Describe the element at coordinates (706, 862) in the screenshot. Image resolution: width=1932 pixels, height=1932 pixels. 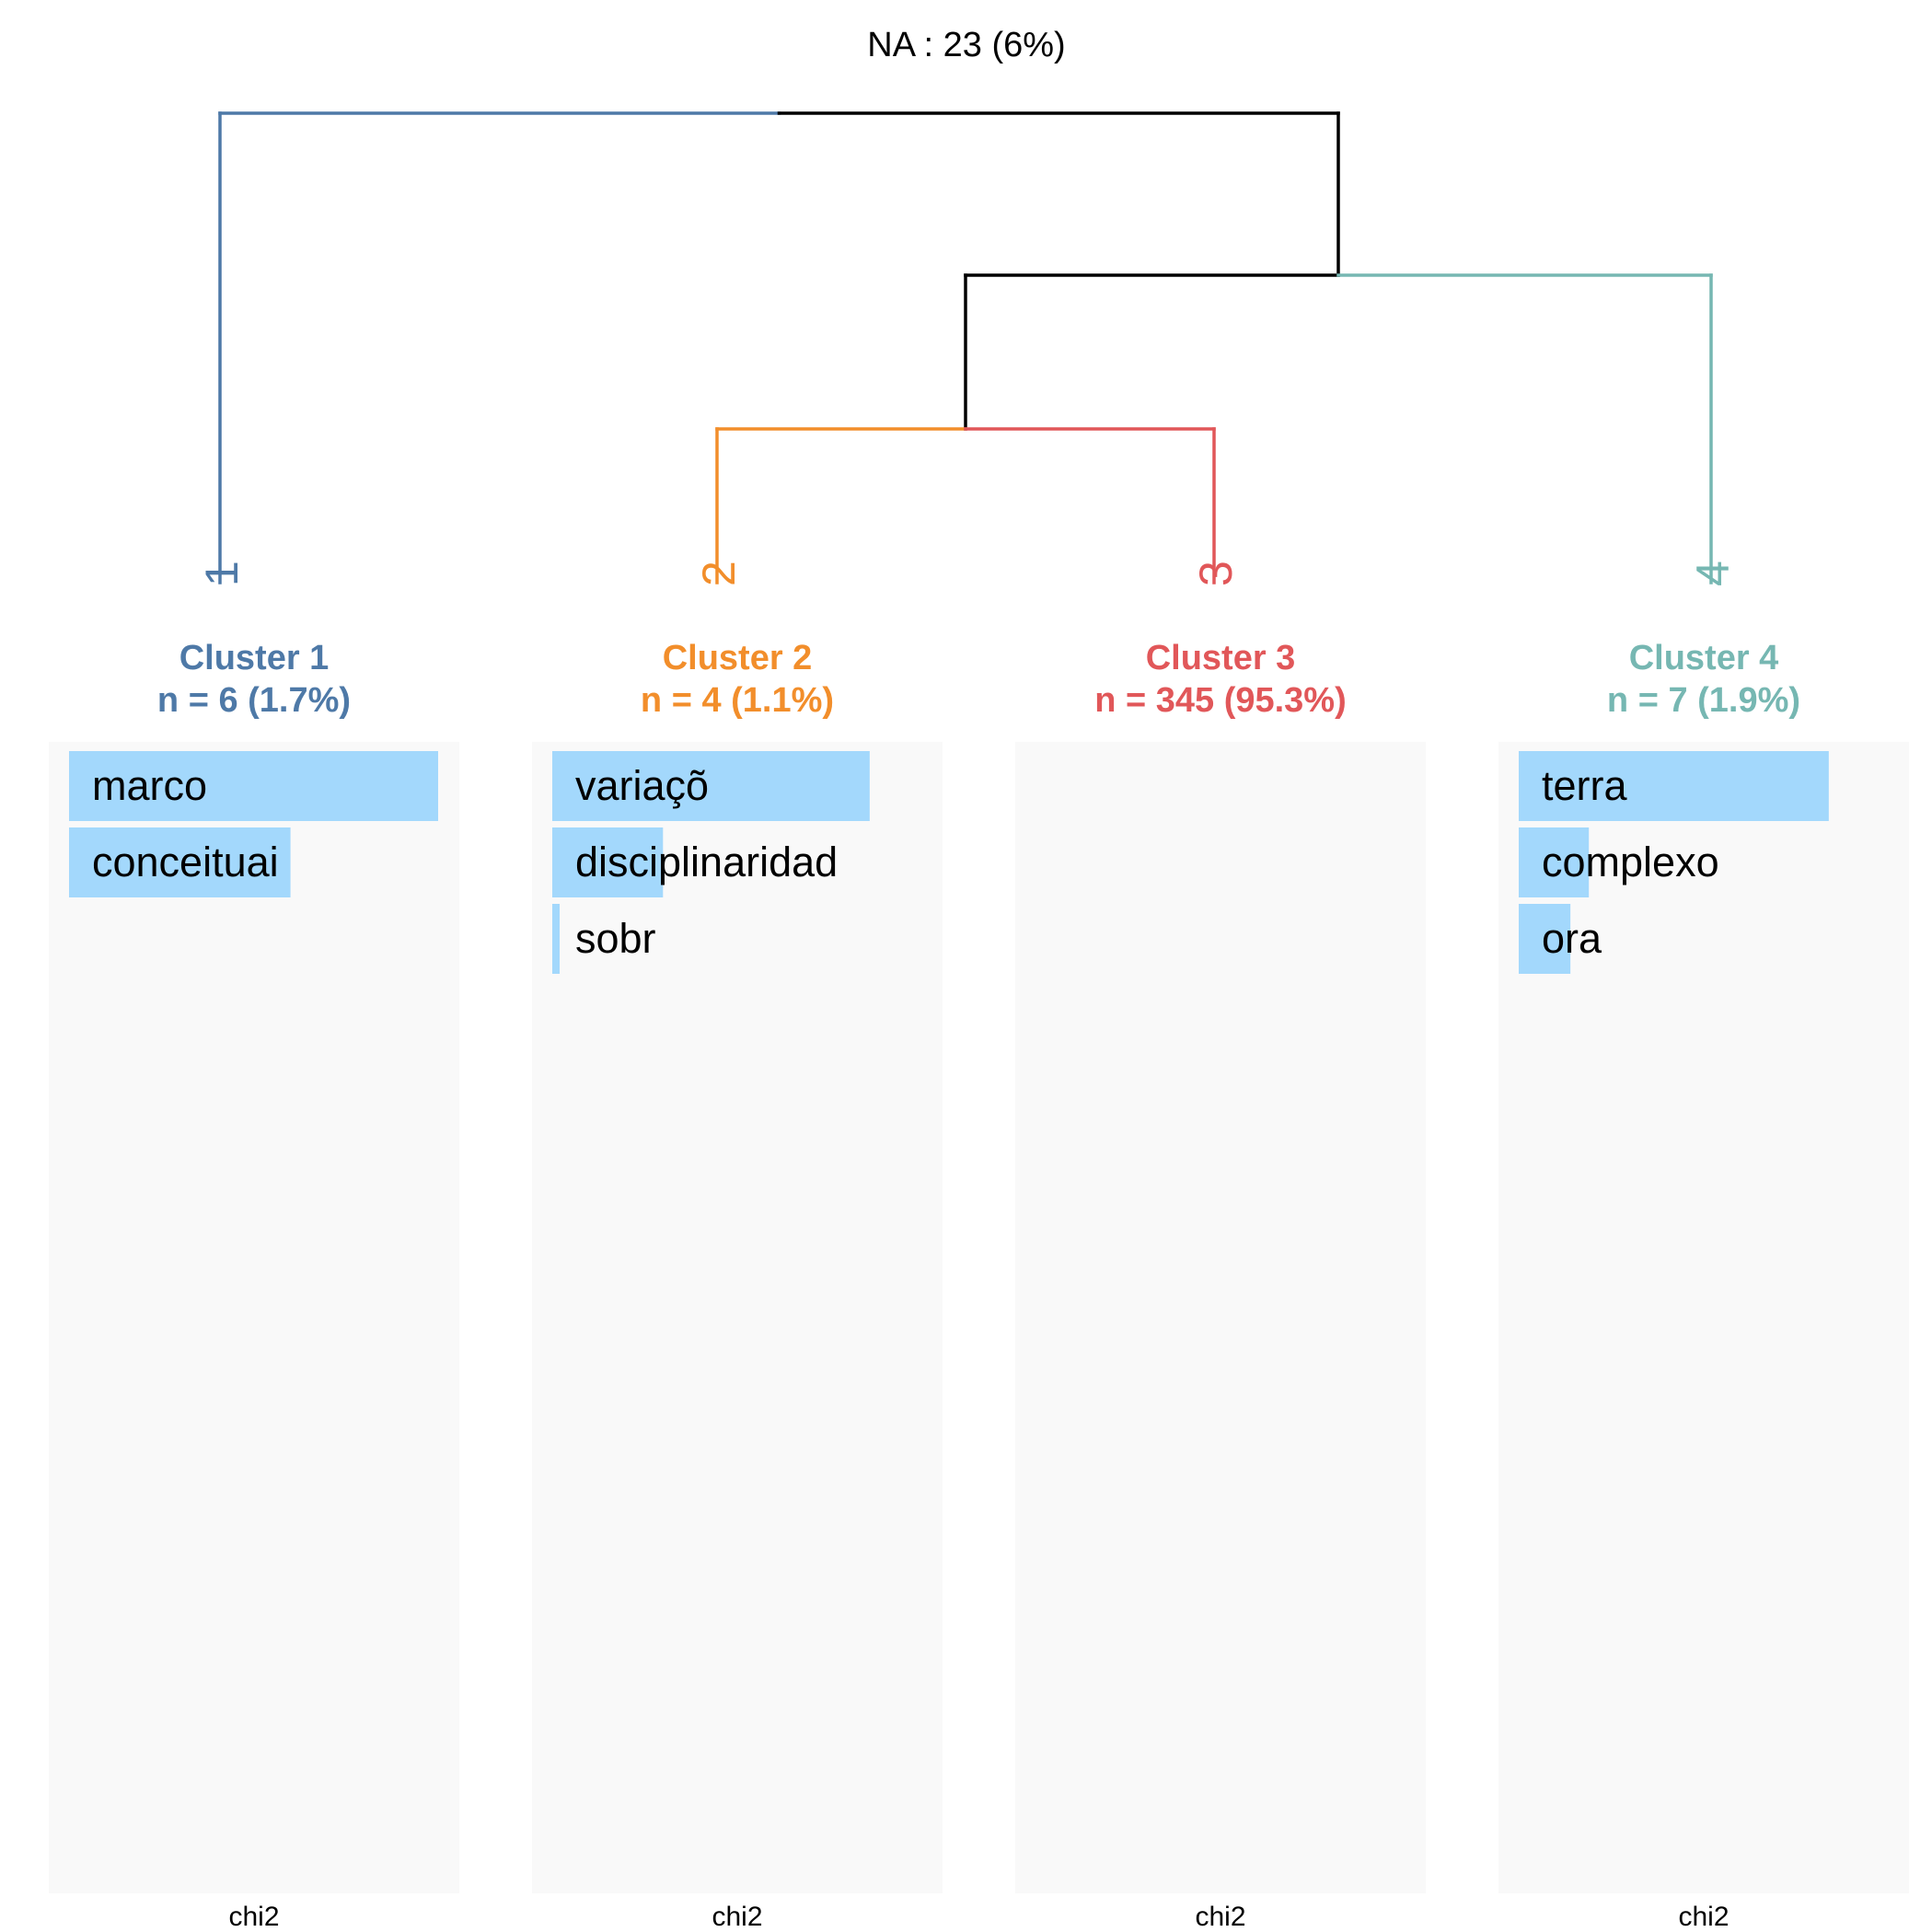
I see `term-label: disciplinaridad` at that location.